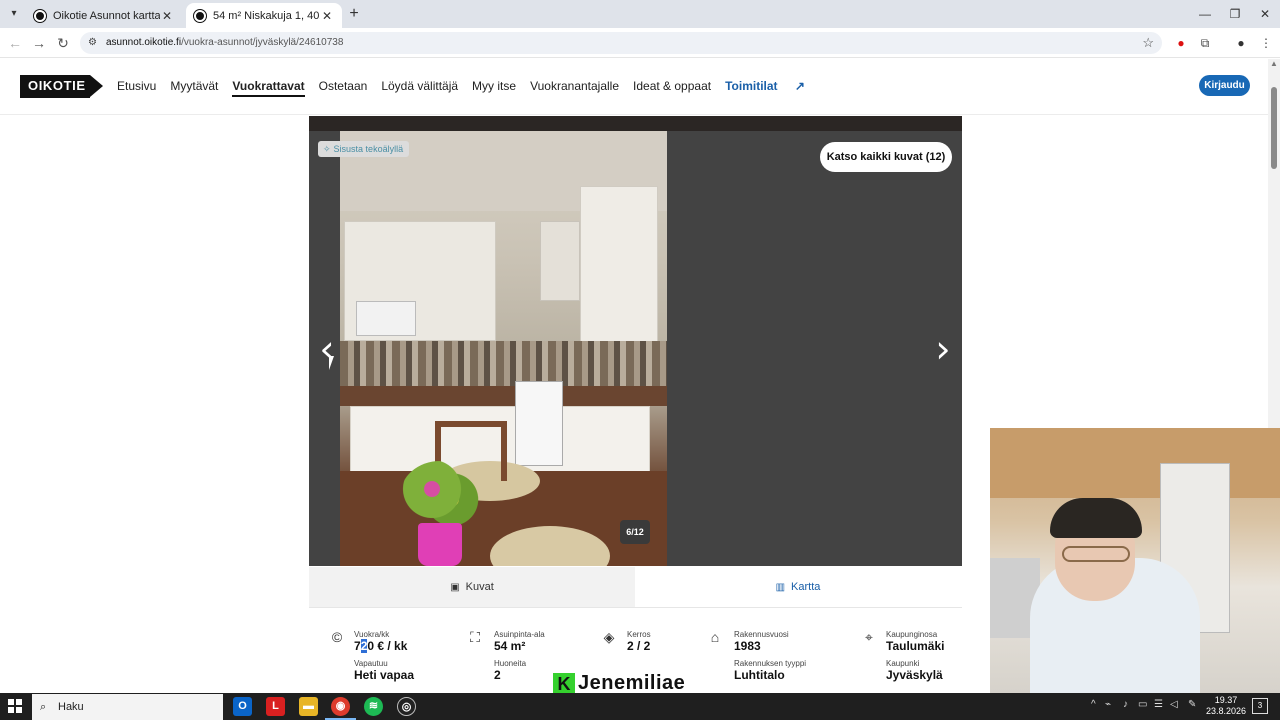  I want to click on rooms-label: Huoneita, so click(510, 663).